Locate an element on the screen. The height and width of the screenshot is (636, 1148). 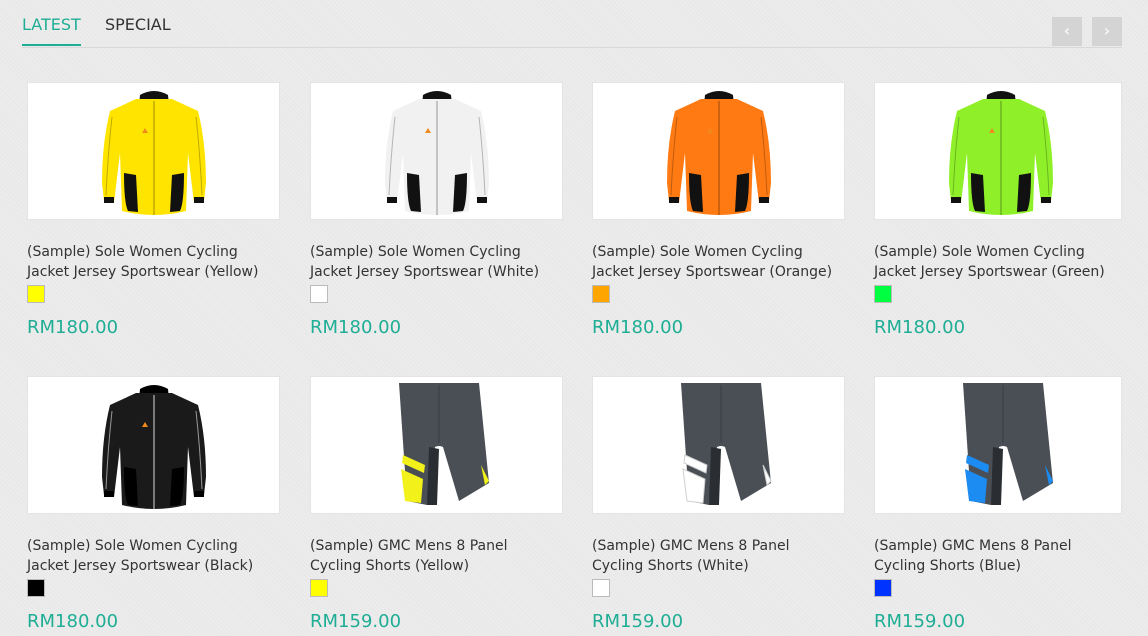
carousel-next-button: › is located at coordinates (1107, 31).